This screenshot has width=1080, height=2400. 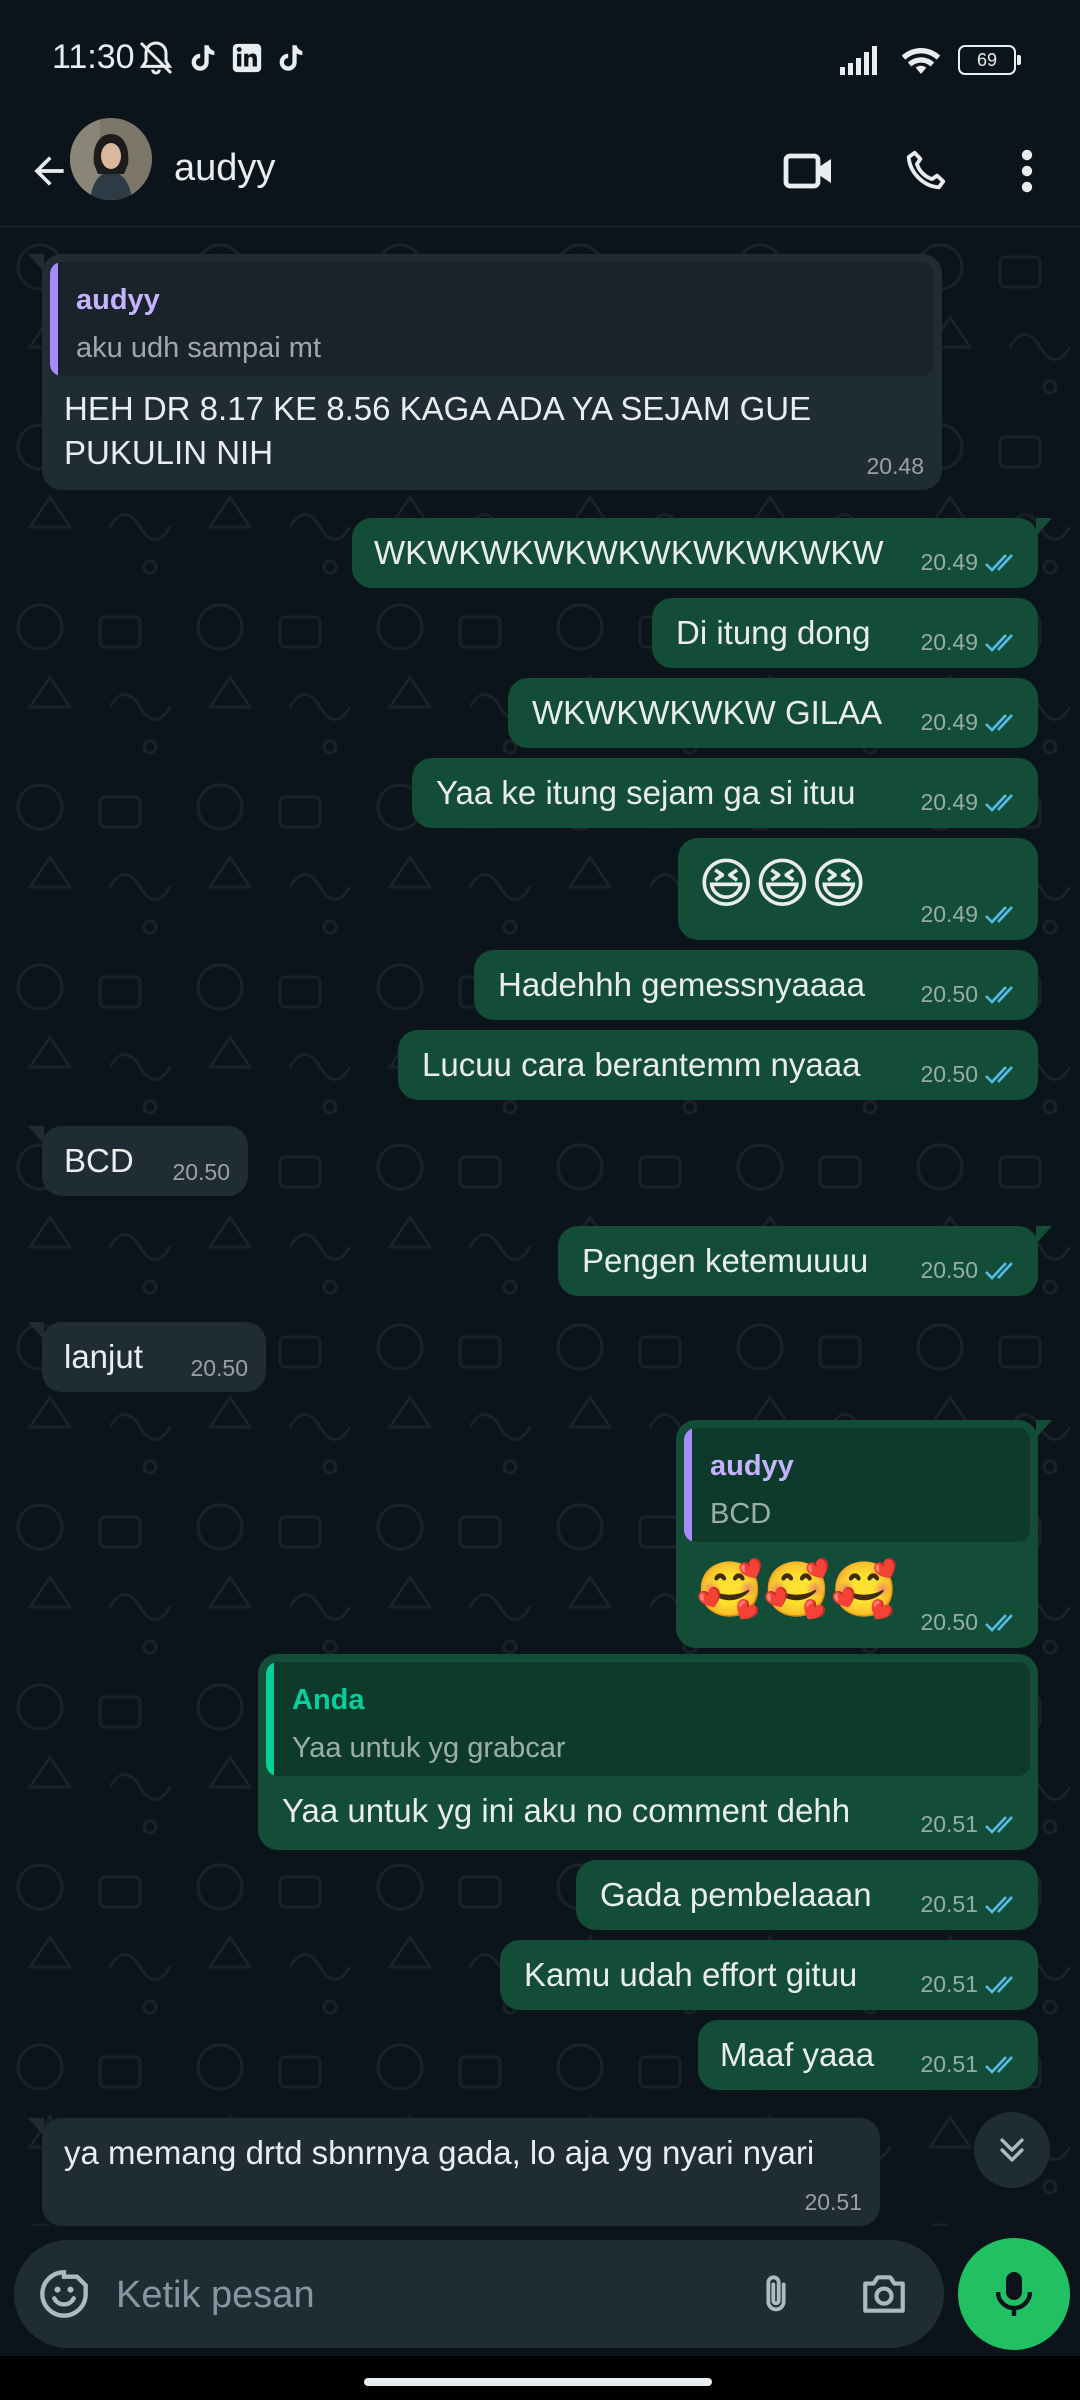 I want to click on message-outgoing: Pengen ketemuuuu 20.50, so click(x=805, y=1261).